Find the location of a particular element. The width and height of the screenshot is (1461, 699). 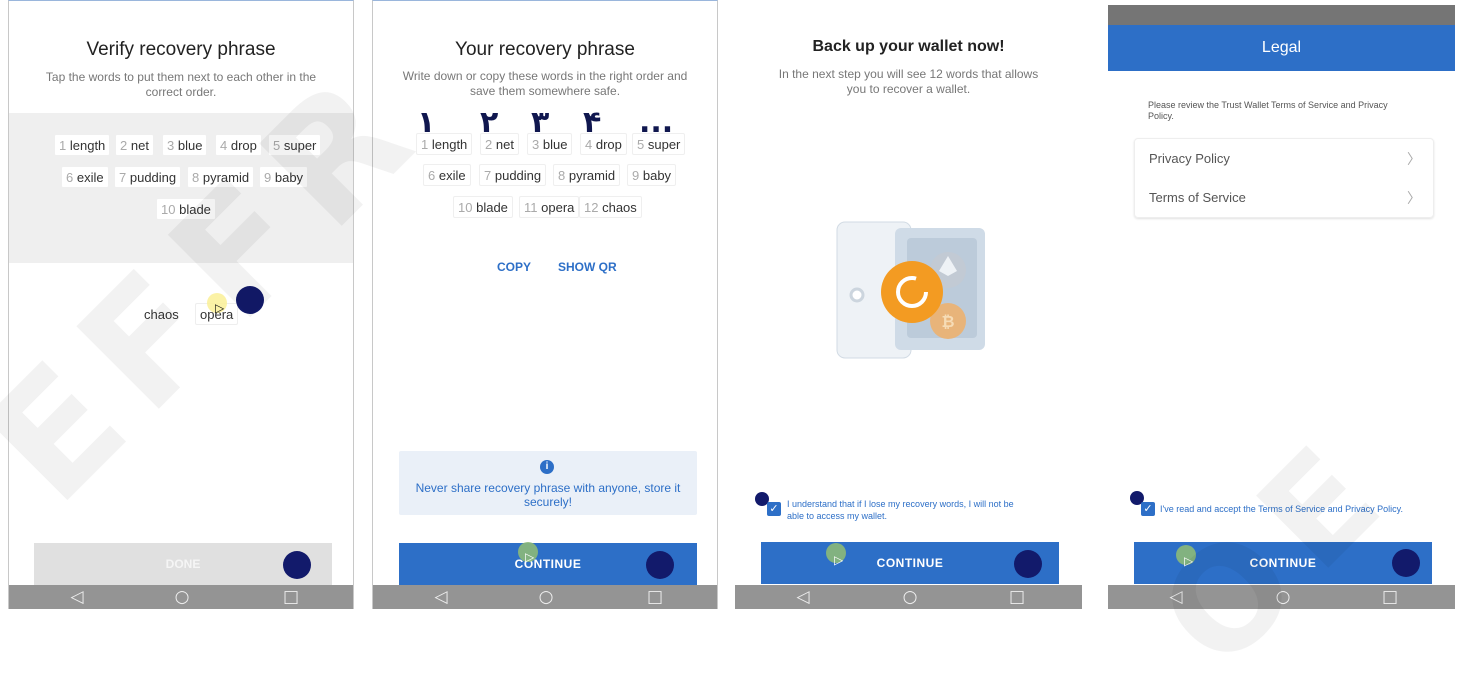

page-title: Back up your wallet now! is located at coordinates (908, 46).